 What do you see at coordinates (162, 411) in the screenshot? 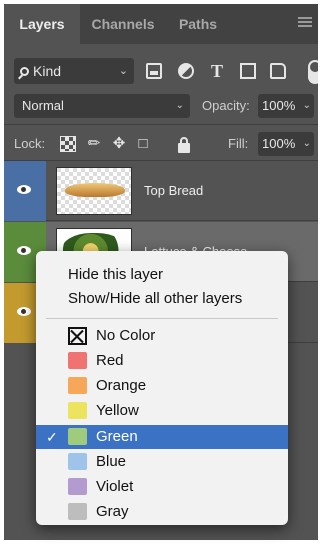
I see `menu-item-color-yellow: Yellow` at bounding box center [162, 411].